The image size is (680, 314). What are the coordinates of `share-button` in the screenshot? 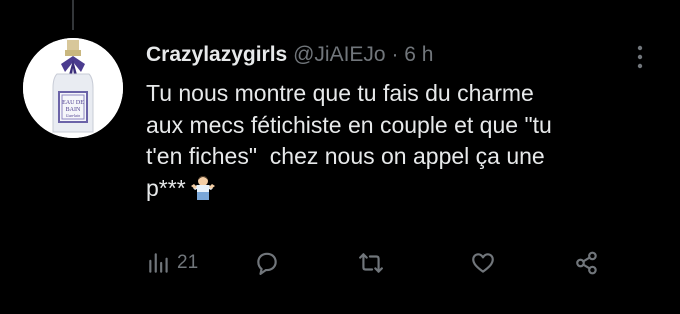 It's located at (587, 263).